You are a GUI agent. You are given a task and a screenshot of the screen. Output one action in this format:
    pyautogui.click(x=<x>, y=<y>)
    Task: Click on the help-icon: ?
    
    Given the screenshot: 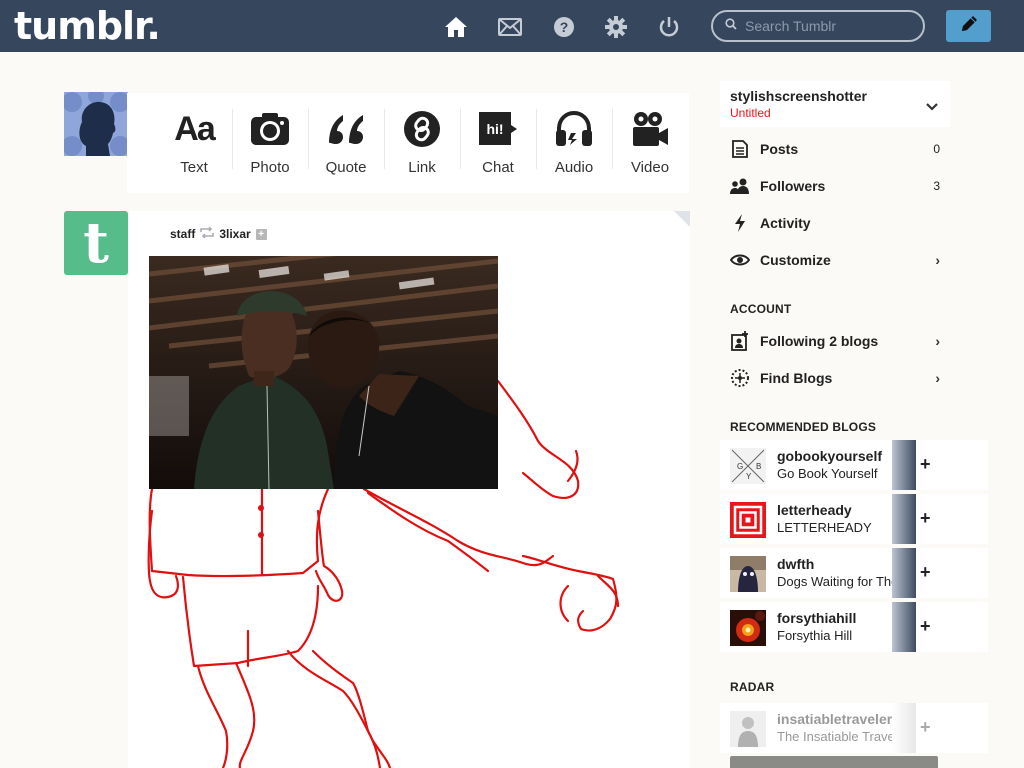 What is the action you would take?
    pyautogui.click(x=564, y=27)
    